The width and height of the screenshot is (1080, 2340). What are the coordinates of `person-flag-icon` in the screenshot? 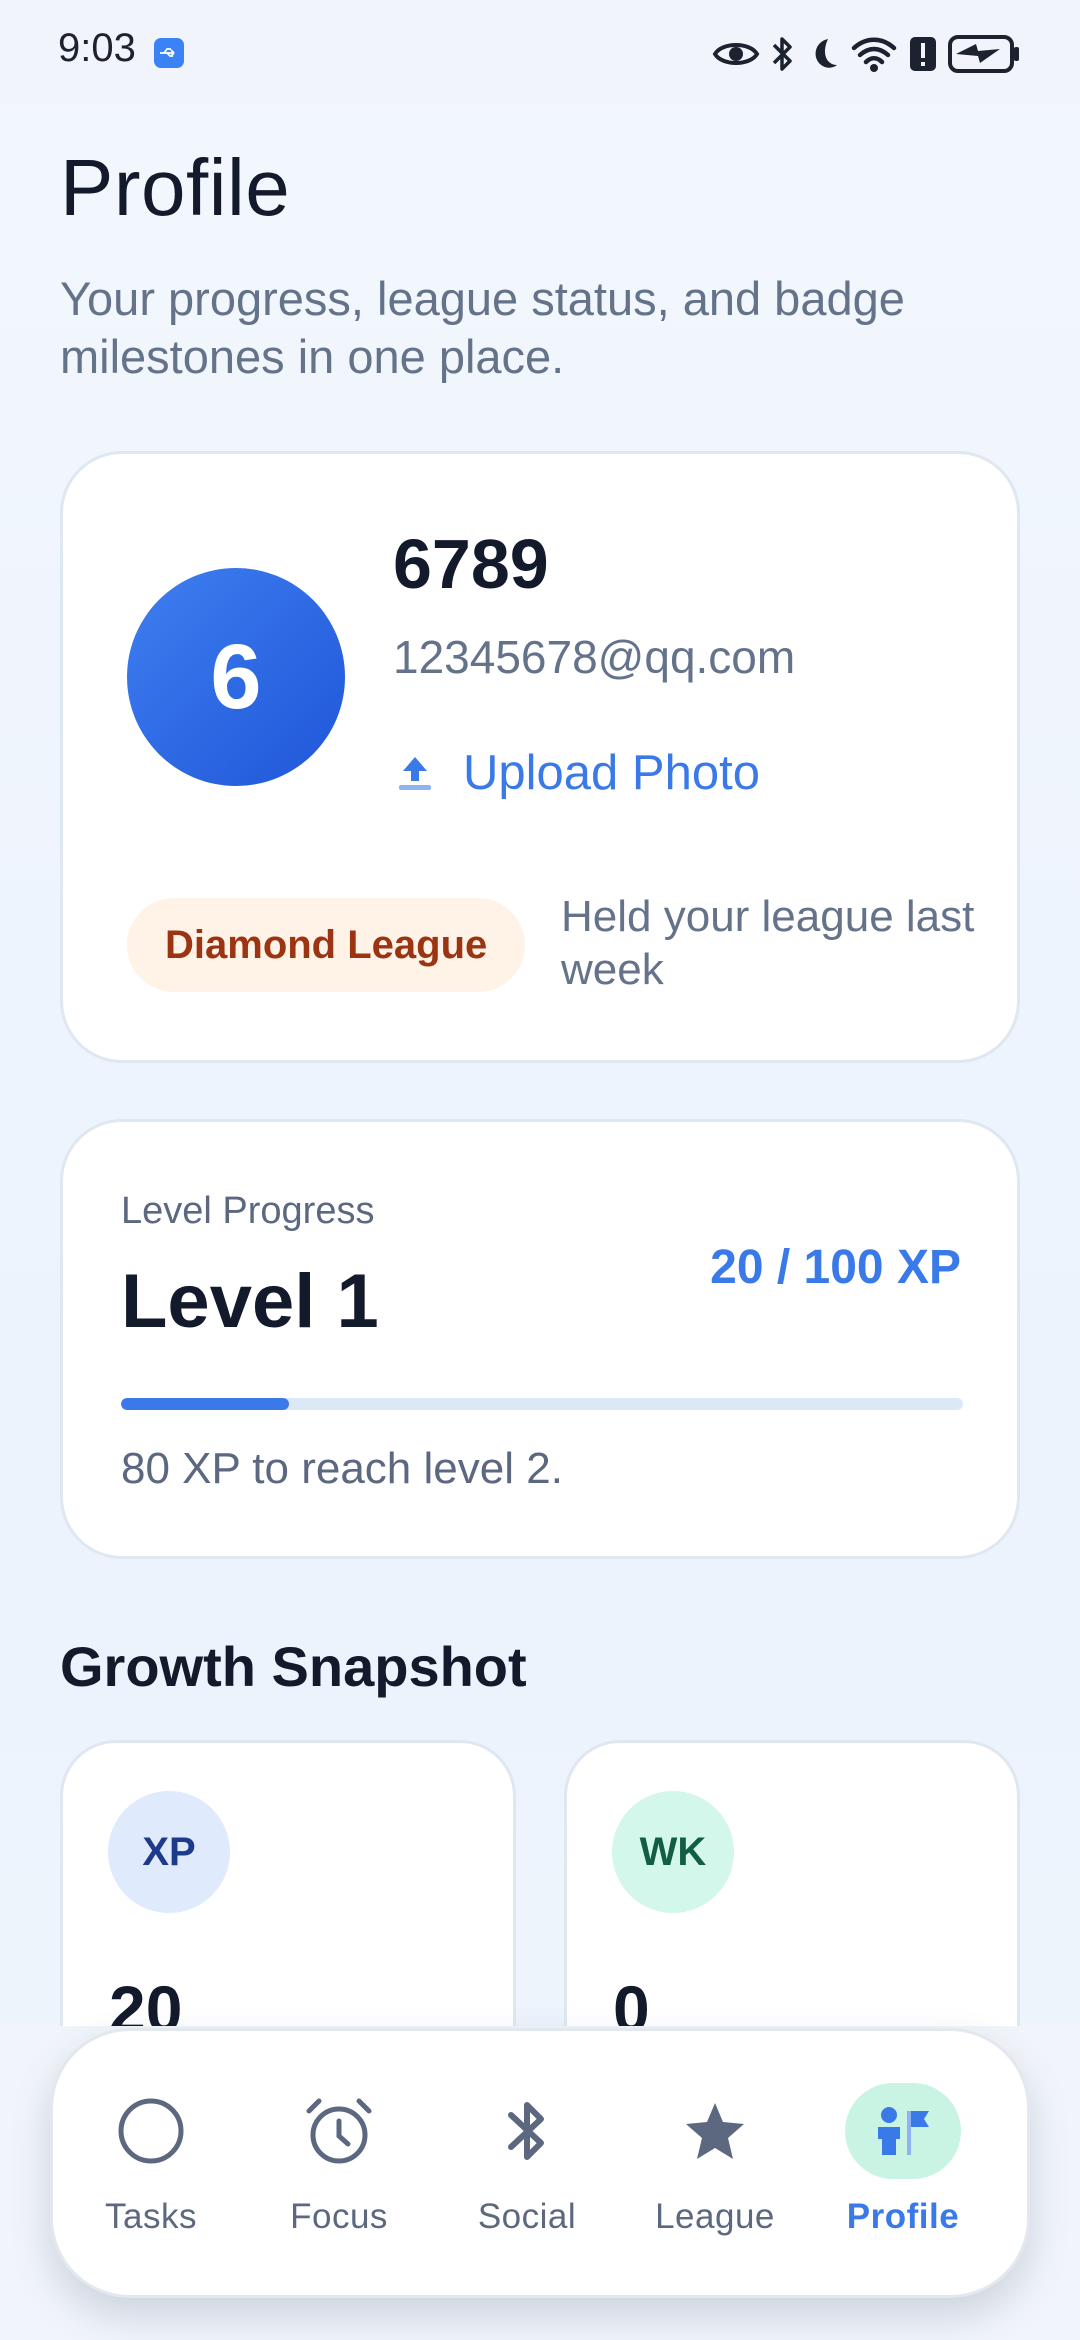 It's located at (903, 2131).